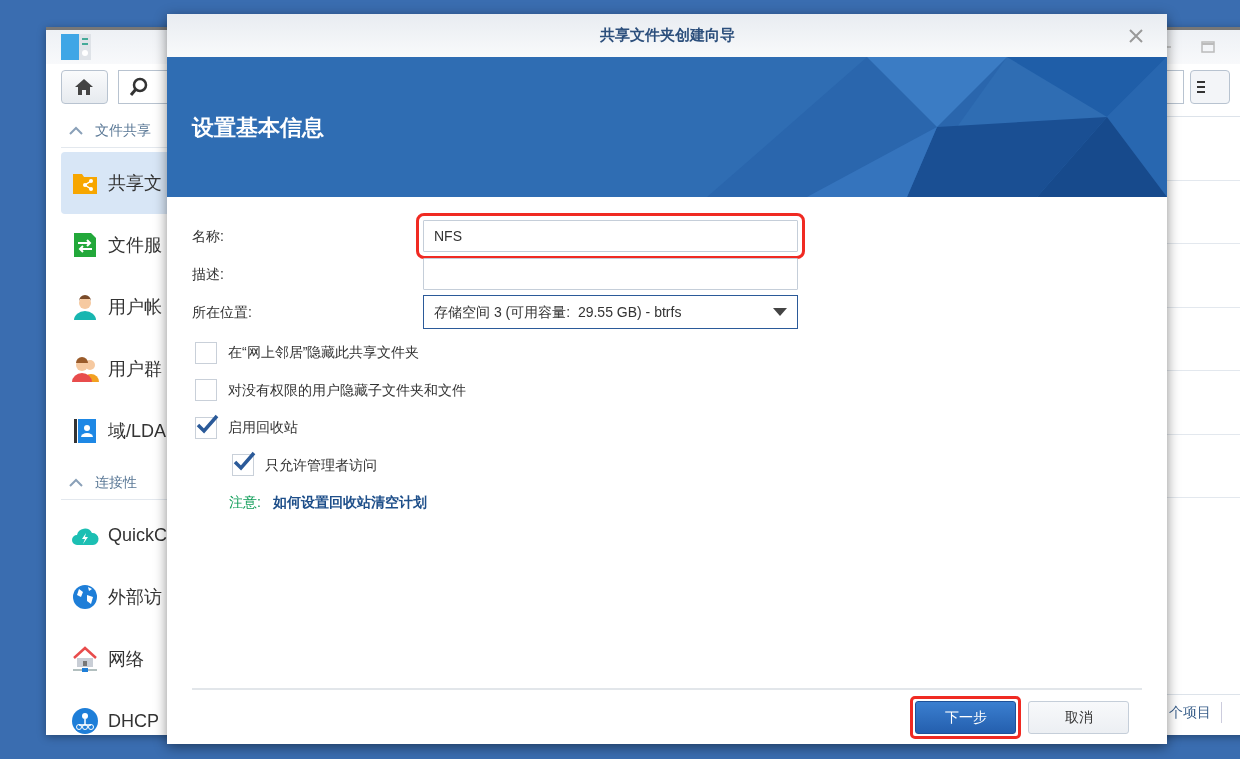  Describe the element at coordinates (85, 659) in the screenshot. I see `house-network-icon` at that location.